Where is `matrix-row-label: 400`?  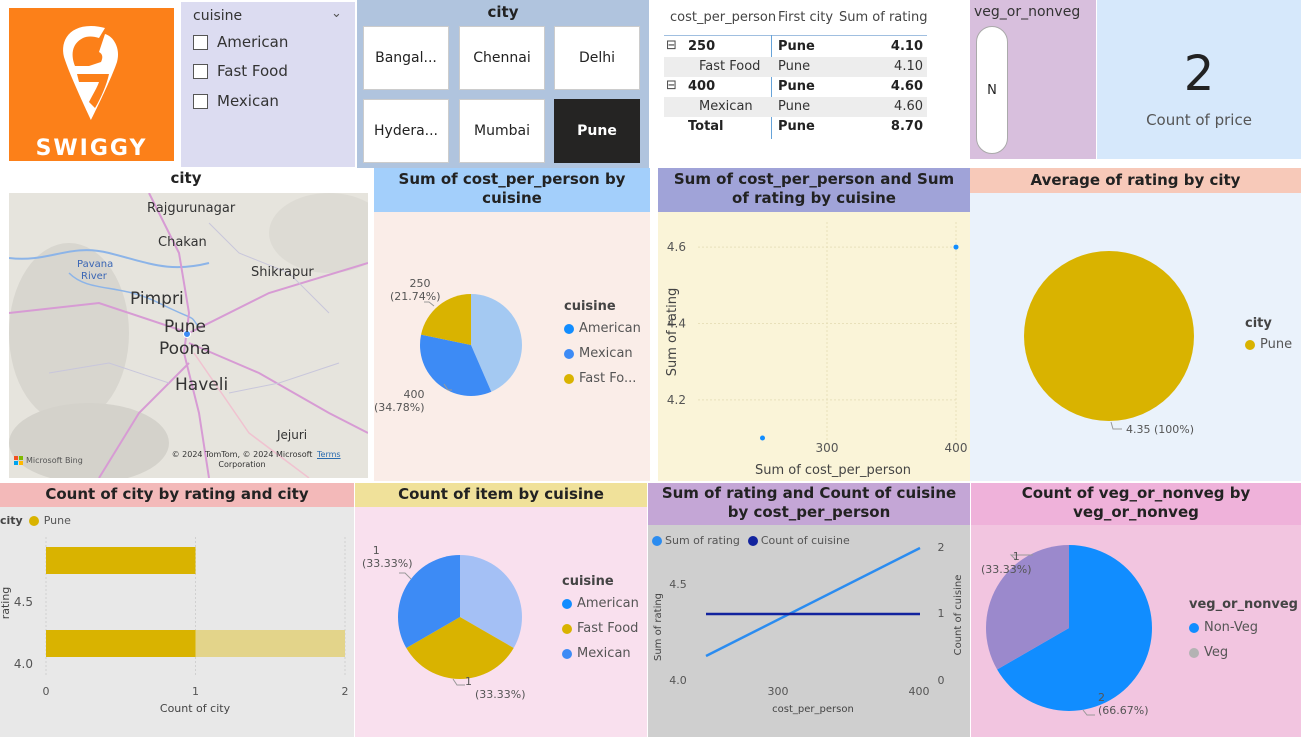 matrix-row-label: 400 is located at coordinates (702, 86).